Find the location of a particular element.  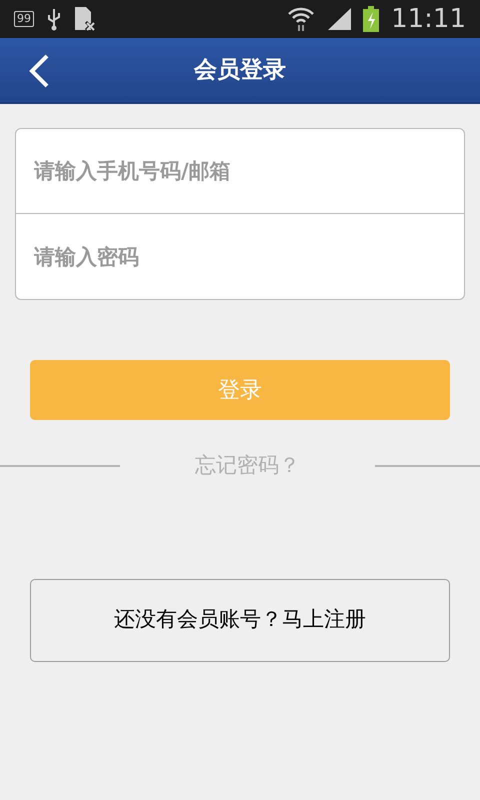

page-title: 会员登录 is located at coordinates (240, 70).